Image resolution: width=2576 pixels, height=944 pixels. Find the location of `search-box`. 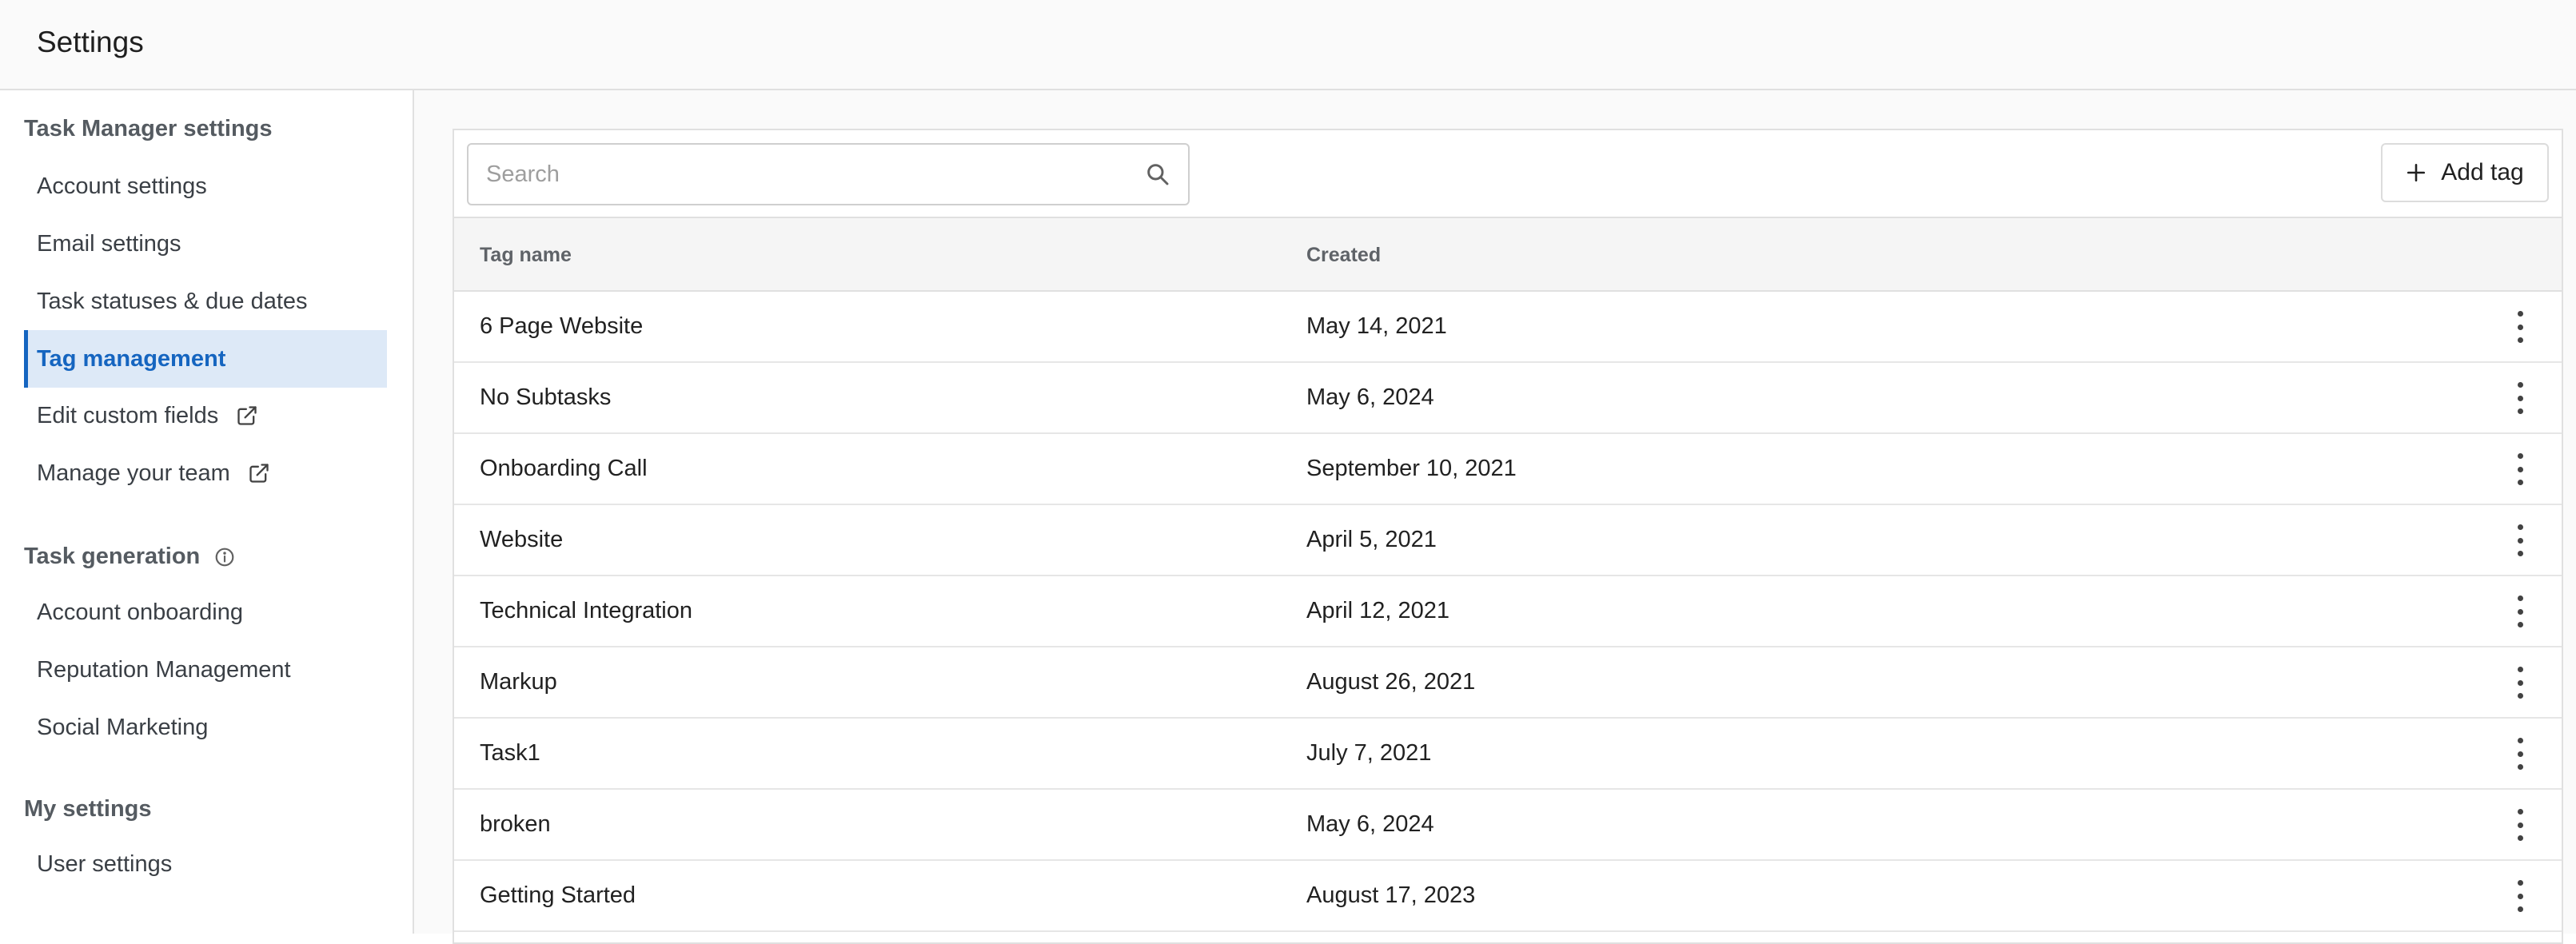

search-box is located at coordinates (828, 174).